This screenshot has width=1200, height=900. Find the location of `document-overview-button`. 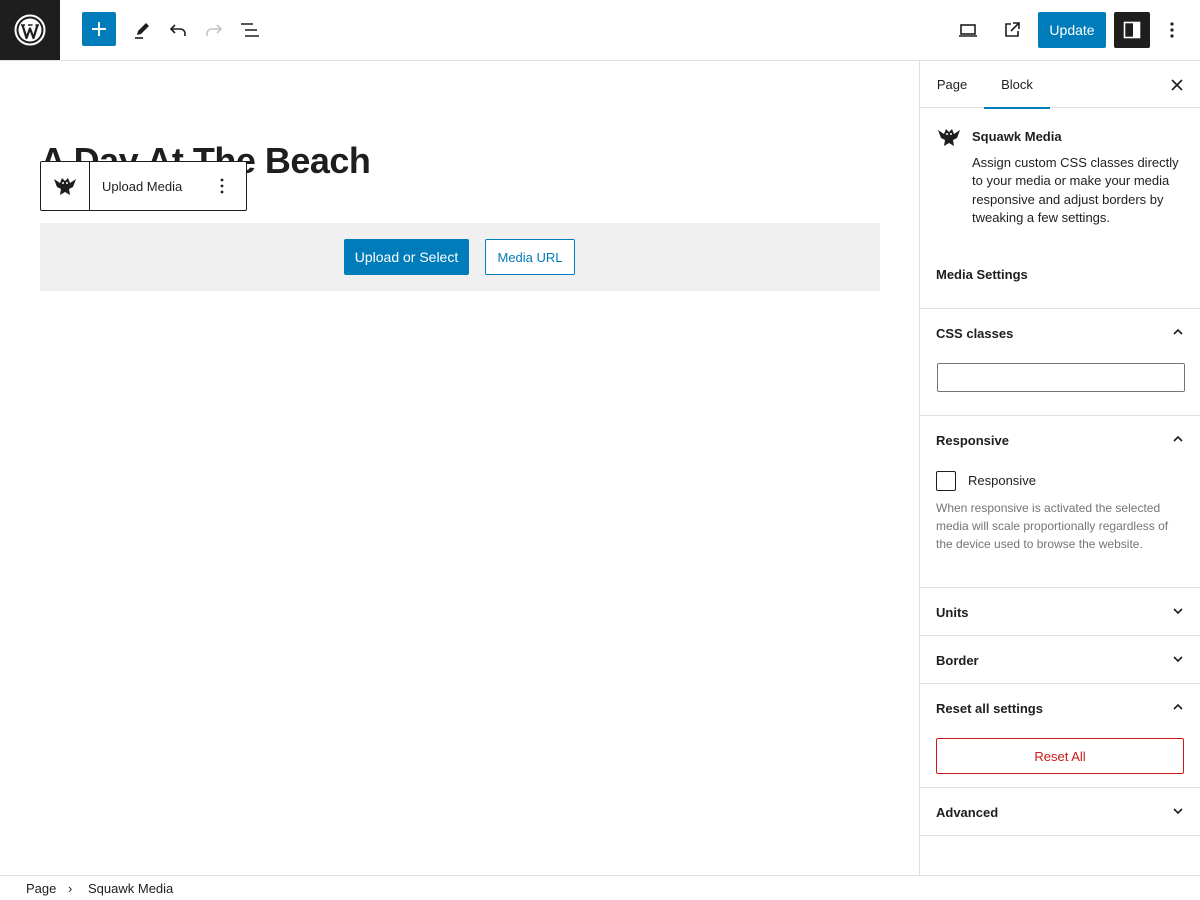

document-overview-button is located at coordinates (250, 30).